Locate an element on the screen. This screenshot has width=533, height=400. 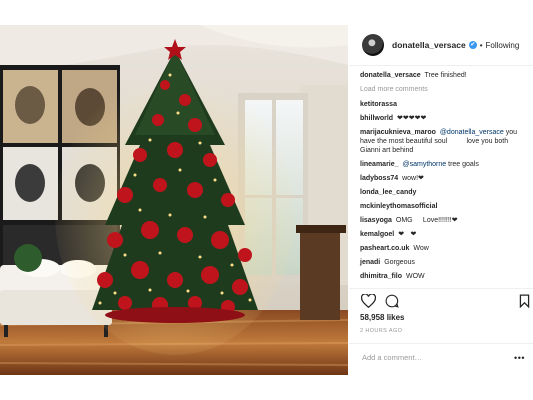
caption: donatella_versace Tree finished! ᅟᅟ is located at coordinates (445, 75).